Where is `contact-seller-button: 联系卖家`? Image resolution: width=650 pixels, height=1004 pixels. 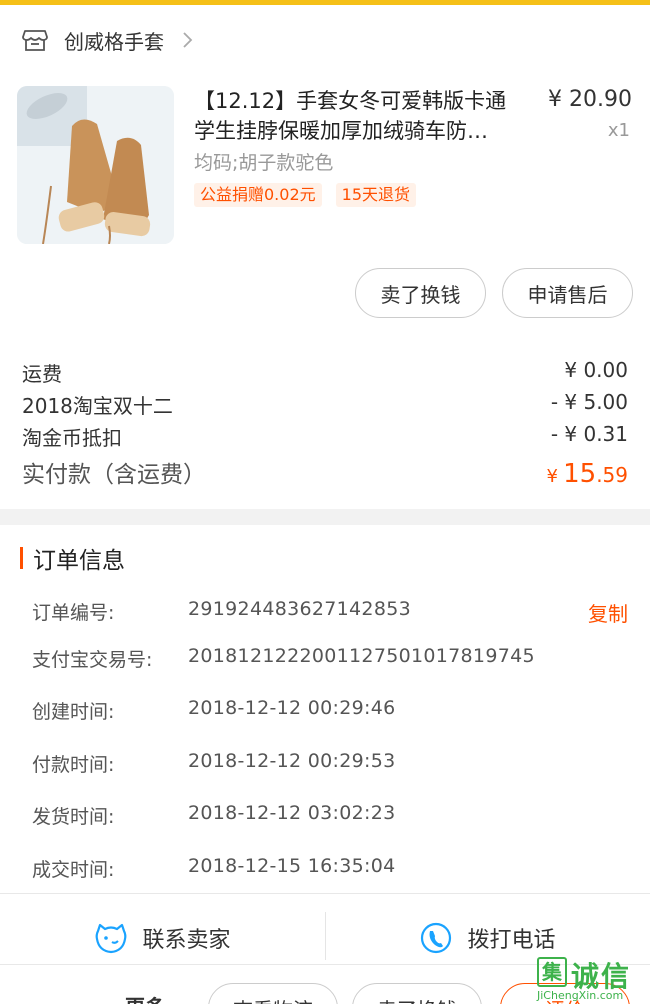
contact-seller-button: 联系卖家 is located at coordinates (162, 938).